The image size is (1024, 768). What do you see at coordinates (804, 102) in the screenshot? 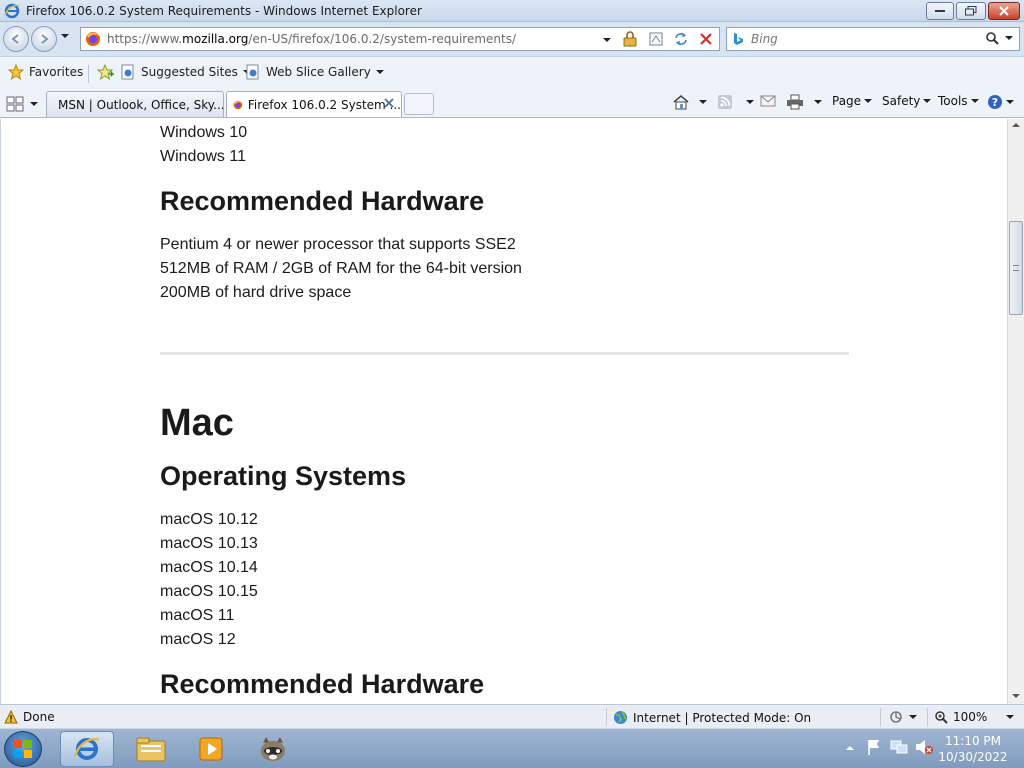
I see `print-button` at bounding box center [804, 102].